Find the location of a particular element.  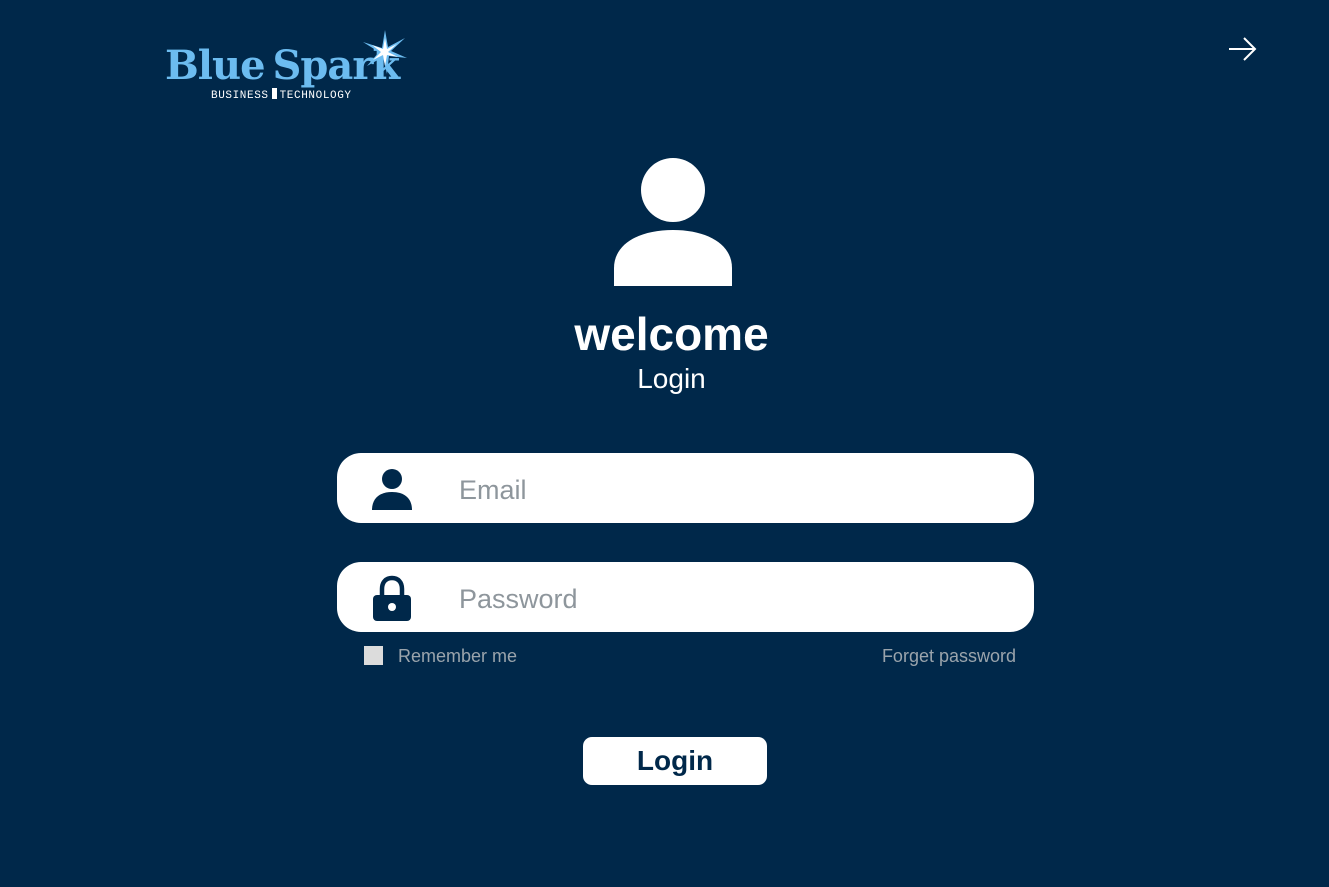

login-subtitle: Login is located at coordinates (671, 378).